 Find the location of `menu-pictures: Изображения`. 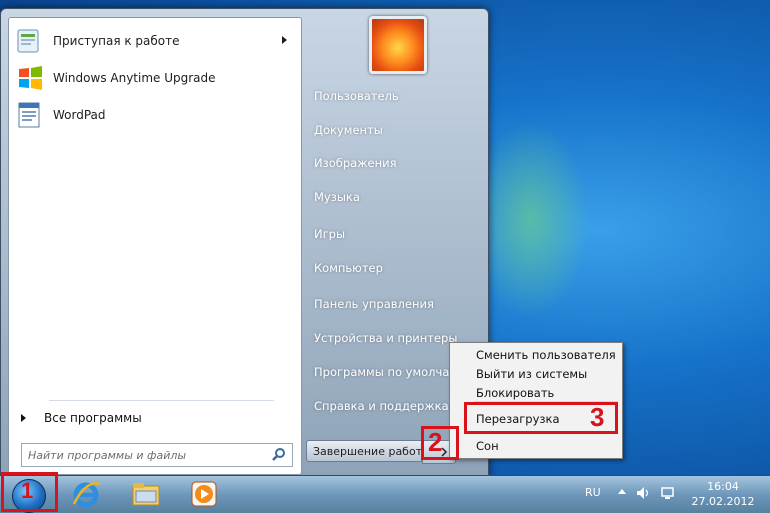

menu-pictures: Изображения is located at coordinates (393, 163).